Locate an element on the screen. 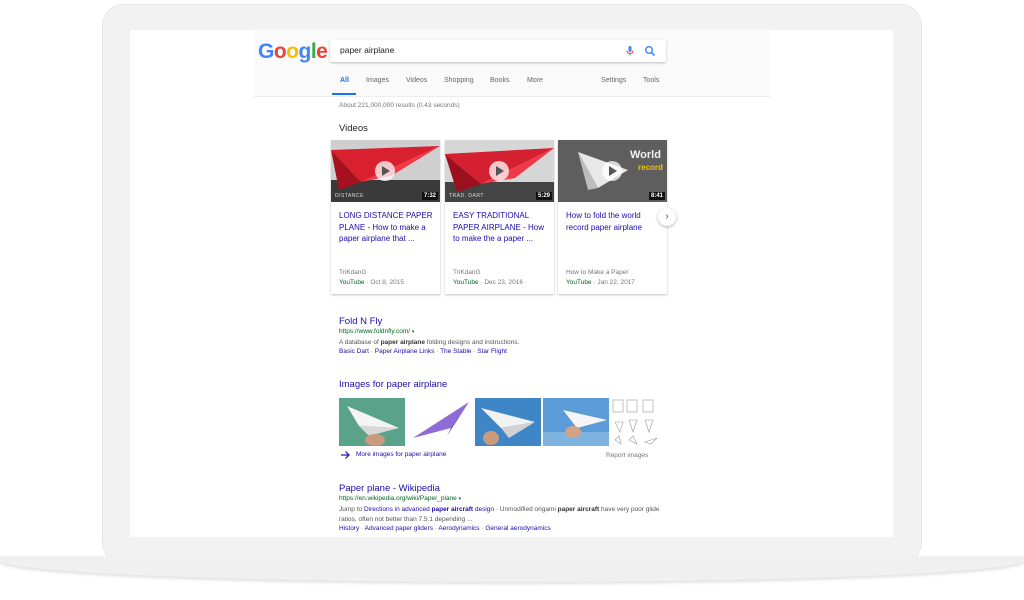  google-logo: Google is located at coordinates (293, 52).